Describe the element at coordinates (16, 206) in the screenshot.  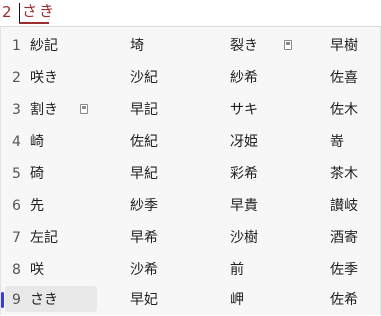
I see `candidate-row-index: 6` at that location.